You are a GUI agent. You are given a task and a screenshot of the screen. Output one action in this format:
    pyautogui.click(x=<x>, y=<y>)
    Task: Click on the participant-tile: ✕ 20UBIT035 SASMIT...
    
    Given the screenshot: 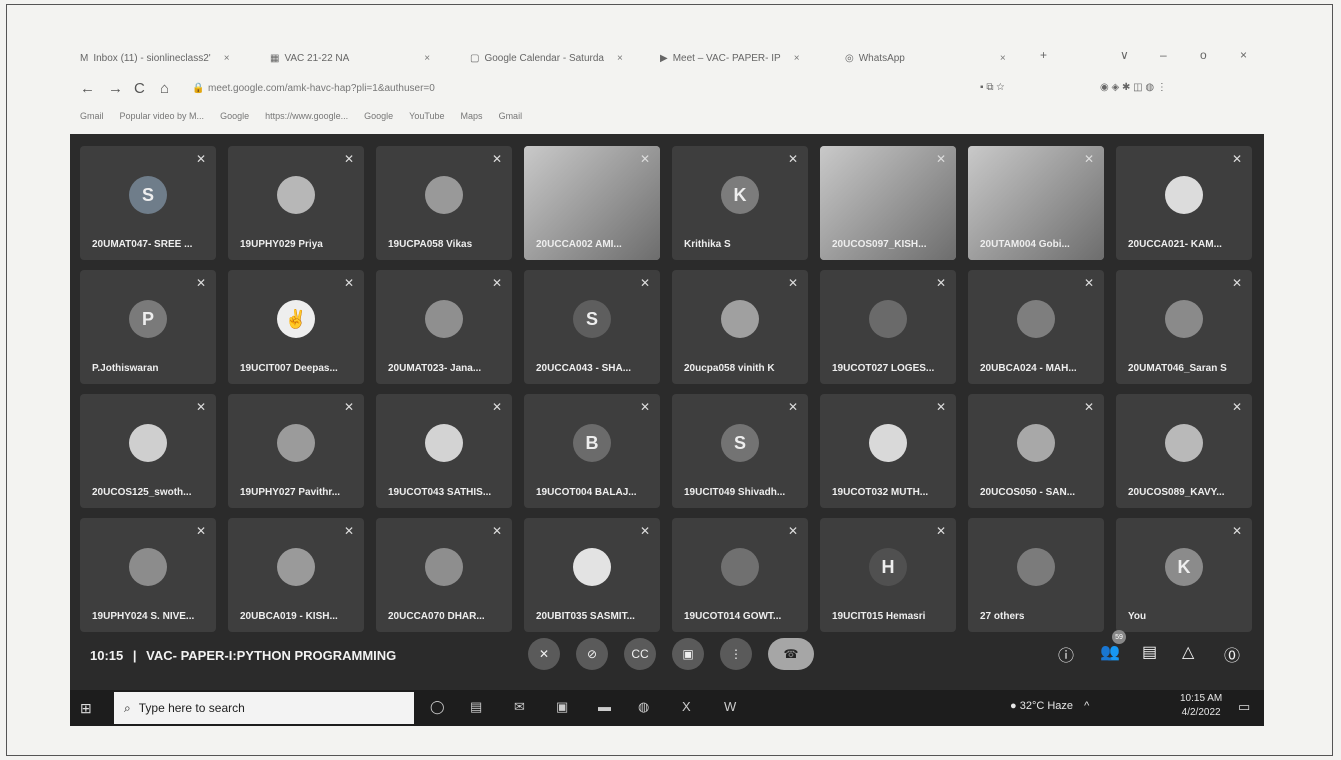 What is the action you would take?
    pyautogui.click(x=592, y=575)
    